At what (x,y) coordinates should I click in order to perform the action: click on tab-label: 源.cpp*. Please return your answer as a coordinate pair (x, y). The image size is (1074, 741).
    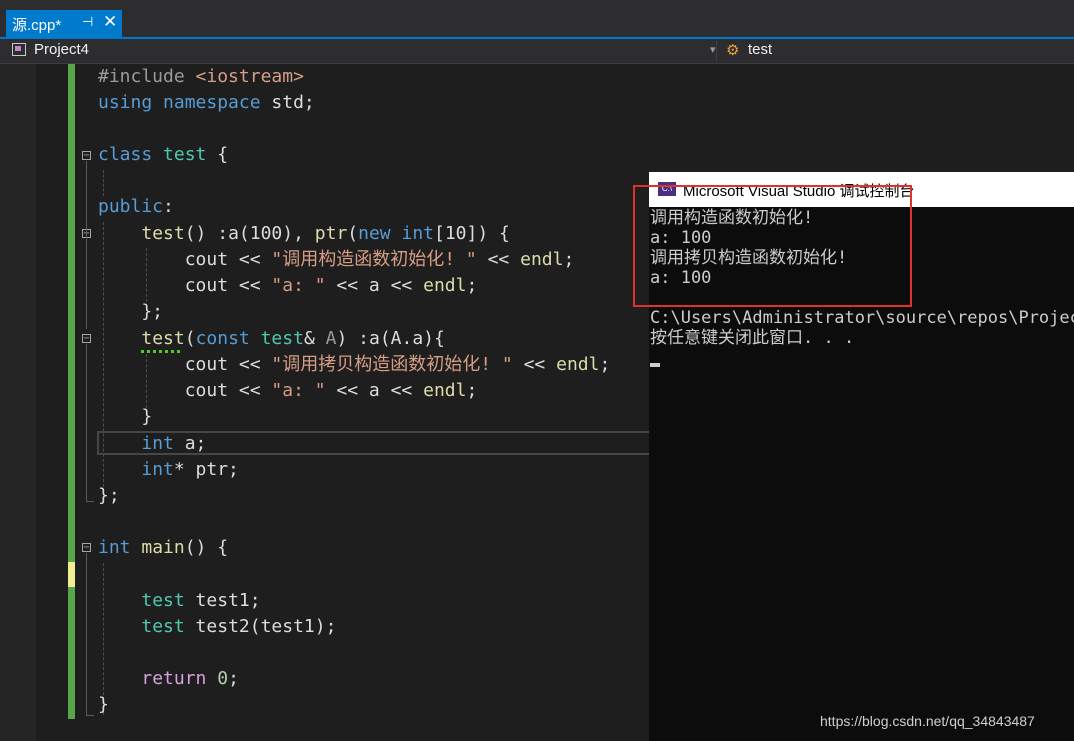
    Looking at the image, I should click on (37, 25).